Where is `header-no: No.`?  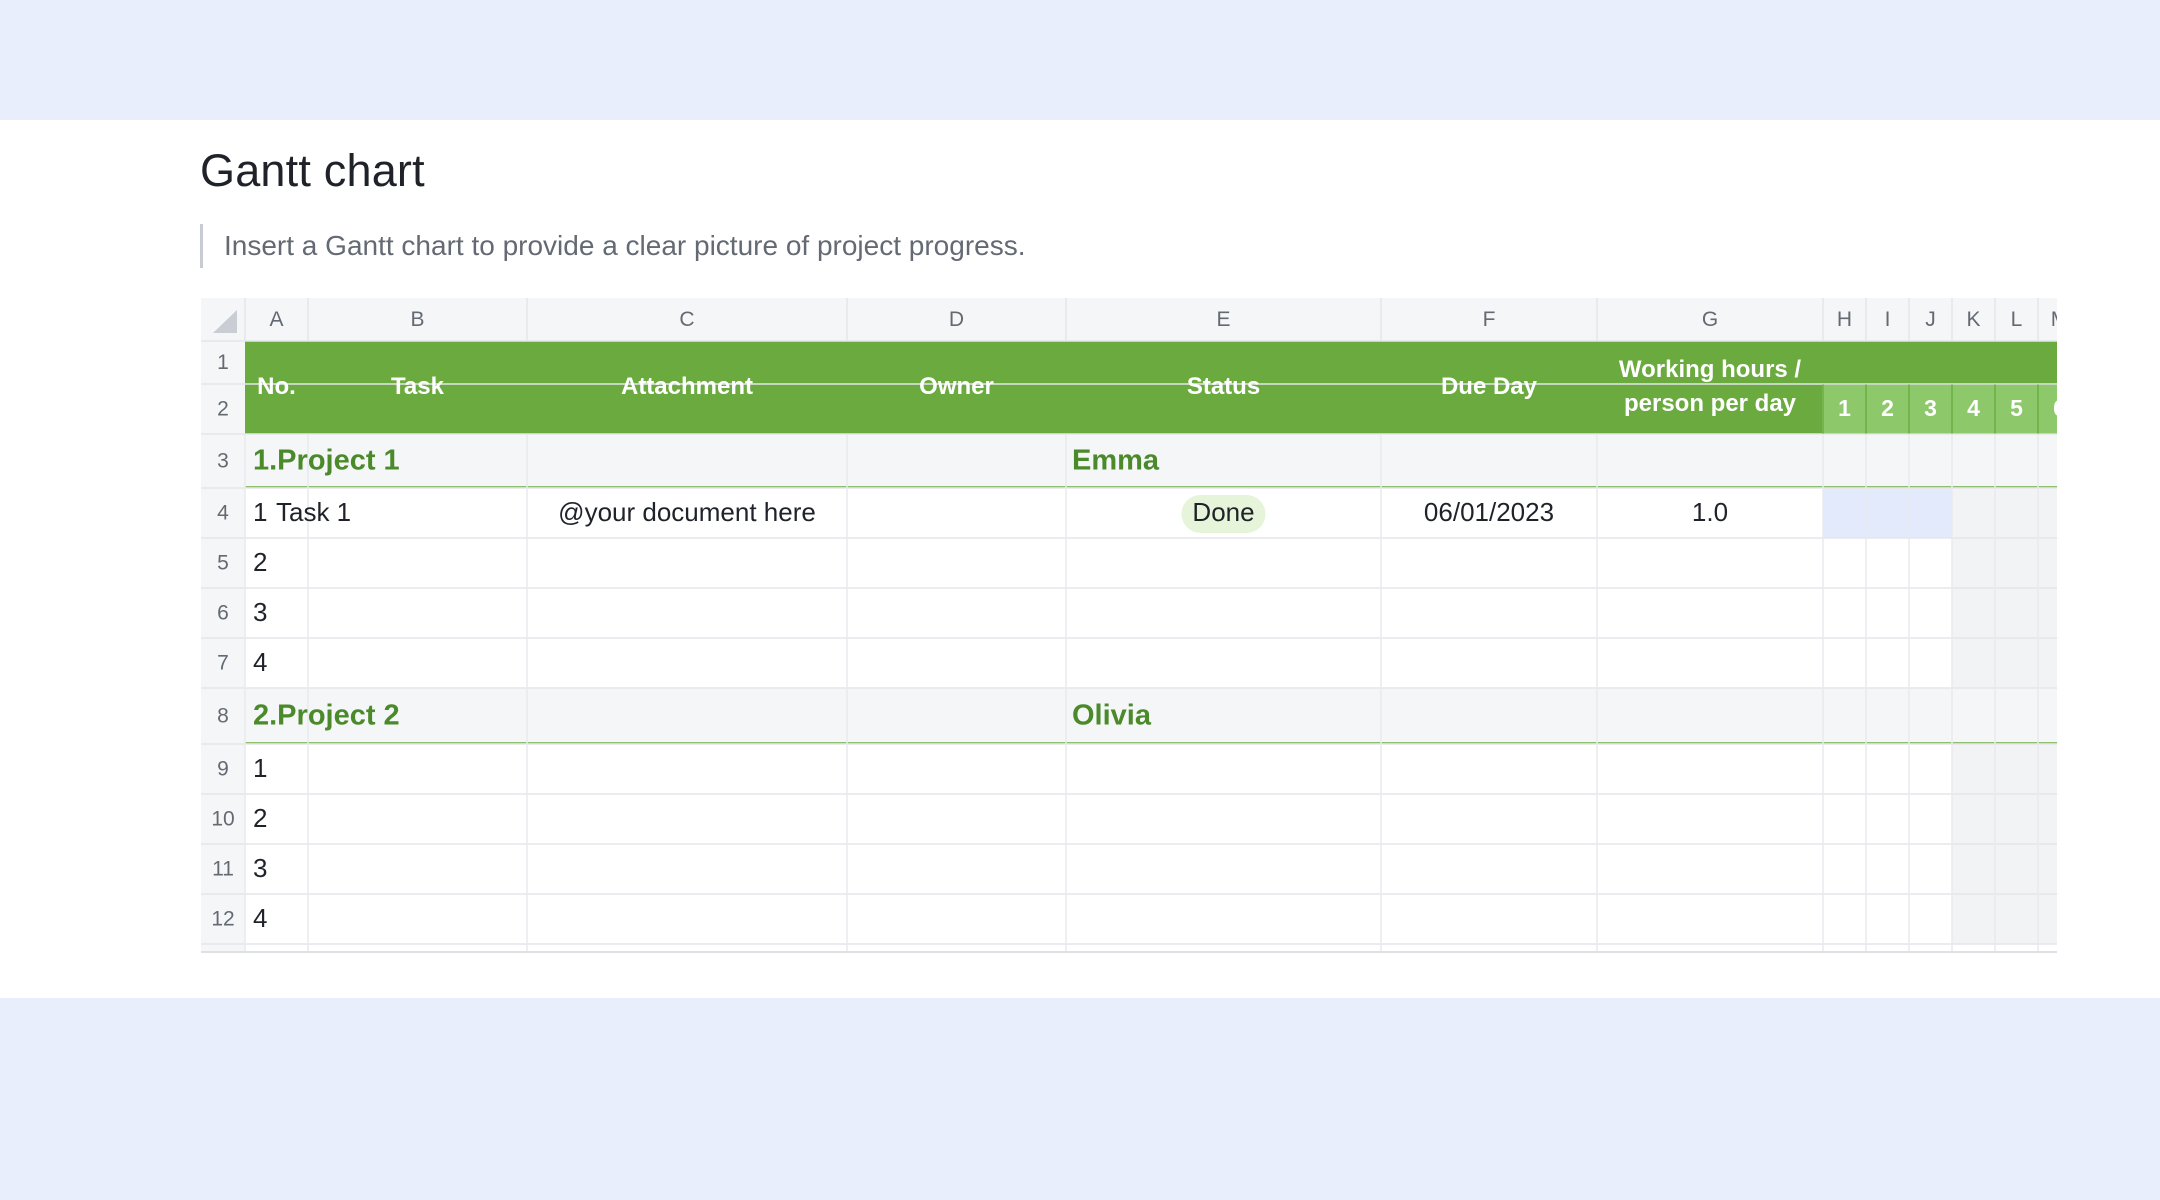
header-no: No. is located at coordinates (276, 386).